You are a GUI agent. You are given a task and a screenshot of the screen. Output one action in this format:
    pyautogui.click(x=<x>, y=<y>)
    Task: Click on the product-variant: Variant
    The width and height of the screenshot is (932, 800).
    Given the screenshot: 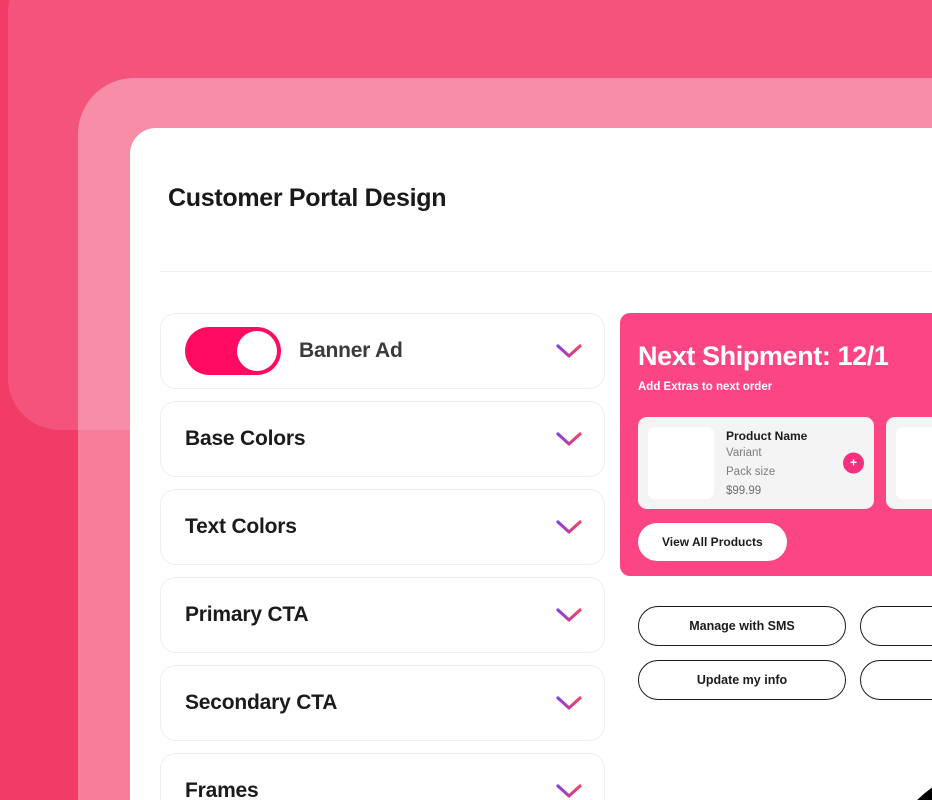 What is the action you would take?
    pyautogui.click(x=744, y=453)
    